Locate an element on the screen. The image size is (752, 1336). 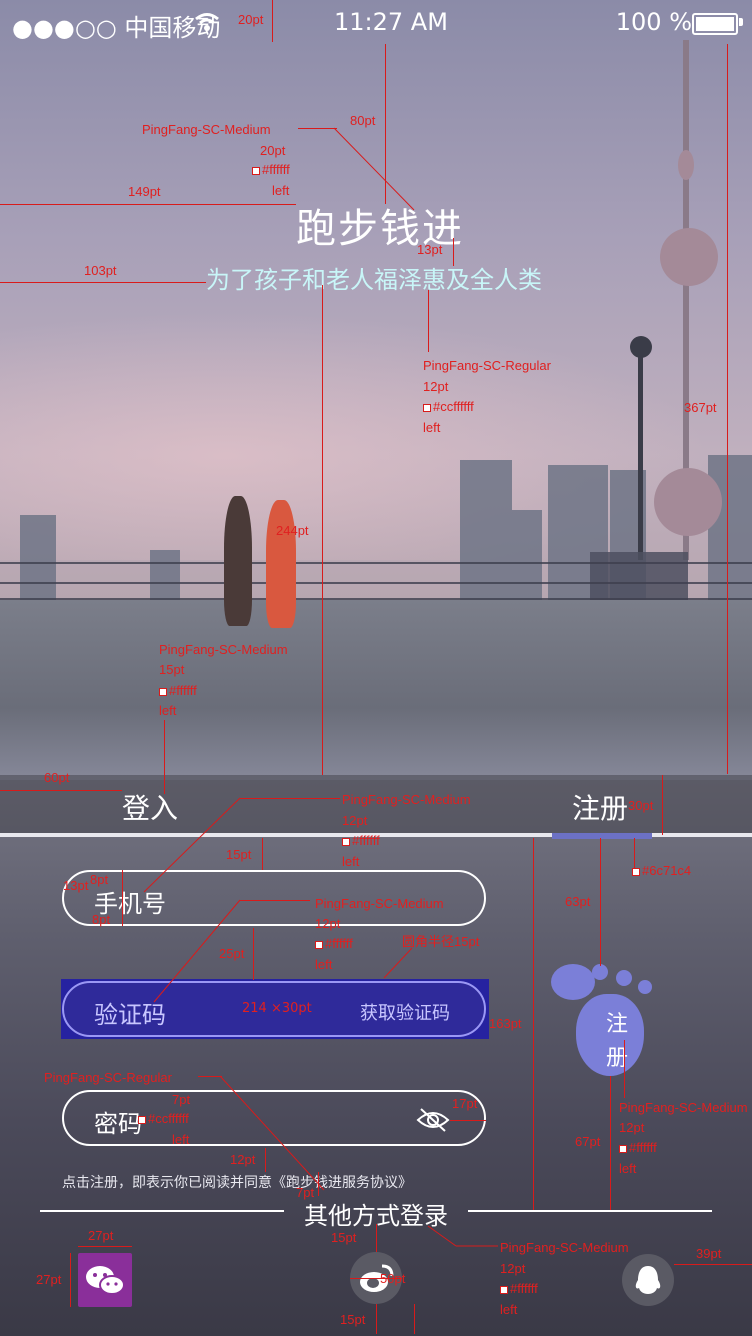
annotation: 20pt is located at coordinates (251, 19).